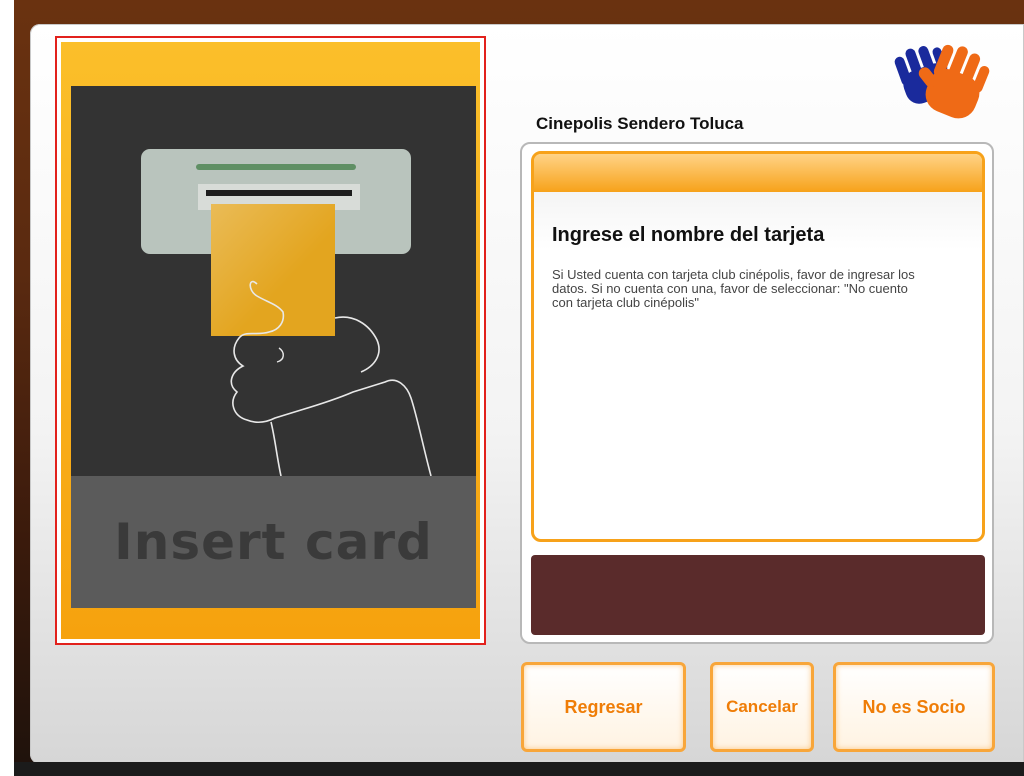  Describe the element at coordinates (640, 123) in the screenshot. I see `location-title: Cinepolis Sendero Toluca` at that location.